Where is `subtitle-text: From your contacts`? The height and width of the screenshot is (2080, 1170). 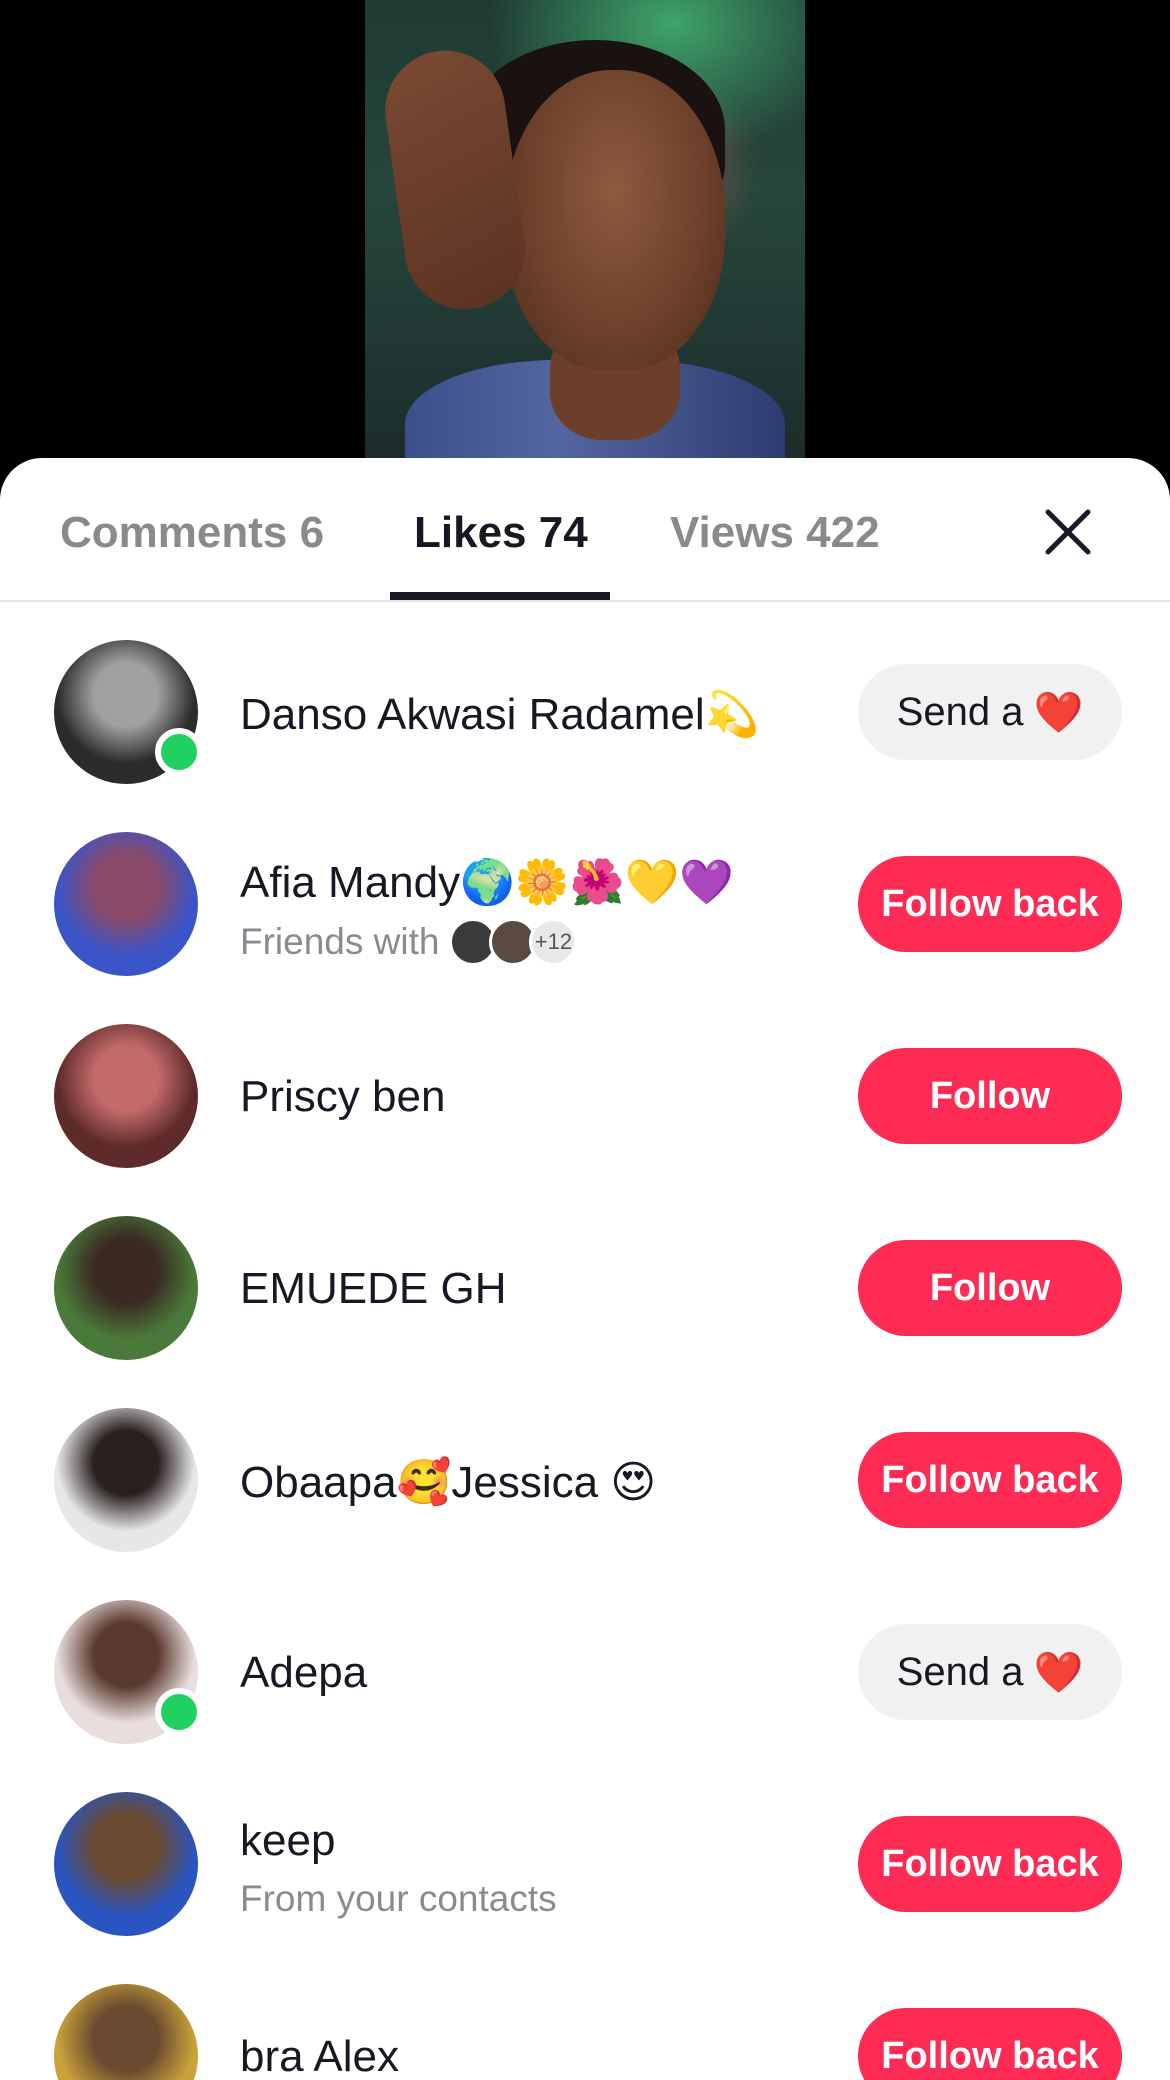 subtitle-text: From your contacts is located at coordinates (398, 1898).